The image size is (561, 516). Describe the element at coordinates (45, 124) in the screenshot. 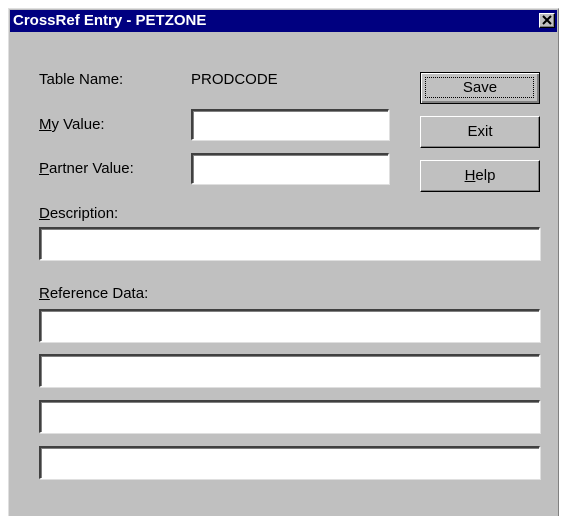

I see `my-value-accel: M` at that location.